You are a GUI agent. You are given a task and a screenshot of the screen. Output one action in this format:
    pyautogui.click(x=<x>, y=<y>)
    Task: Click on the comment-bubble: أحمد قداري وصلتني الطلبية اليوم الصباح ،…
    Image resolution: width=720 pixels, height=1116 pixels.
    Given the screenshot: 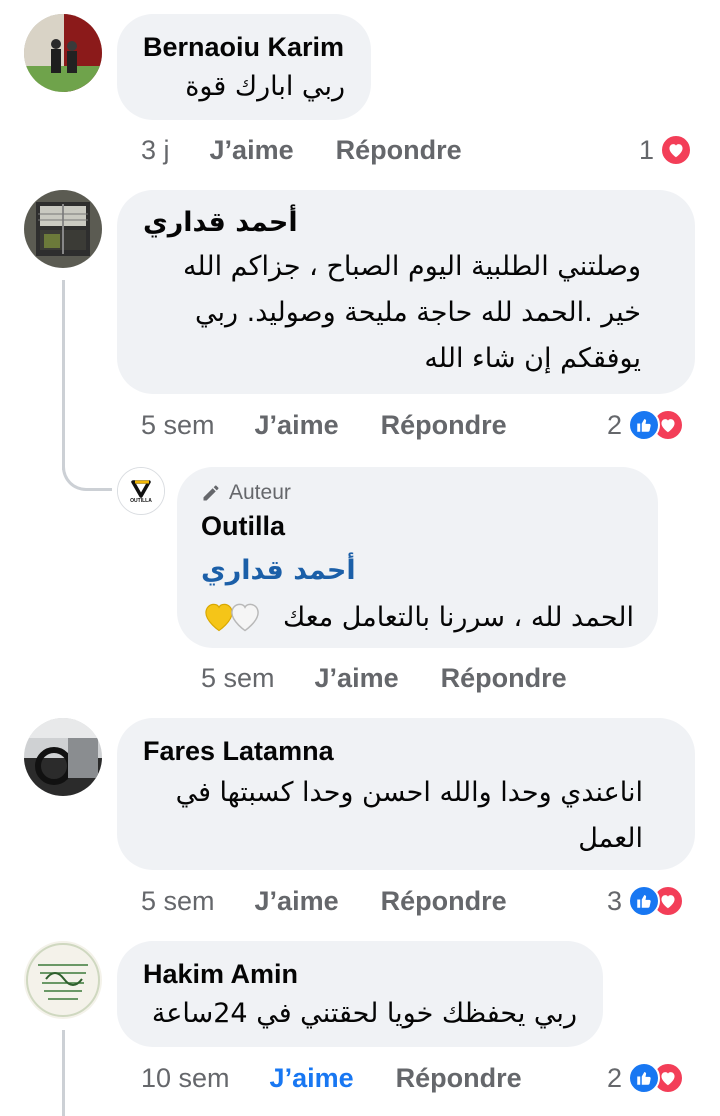 What is the action you would take?
    pyautogui.click(x=406, y=292)
    